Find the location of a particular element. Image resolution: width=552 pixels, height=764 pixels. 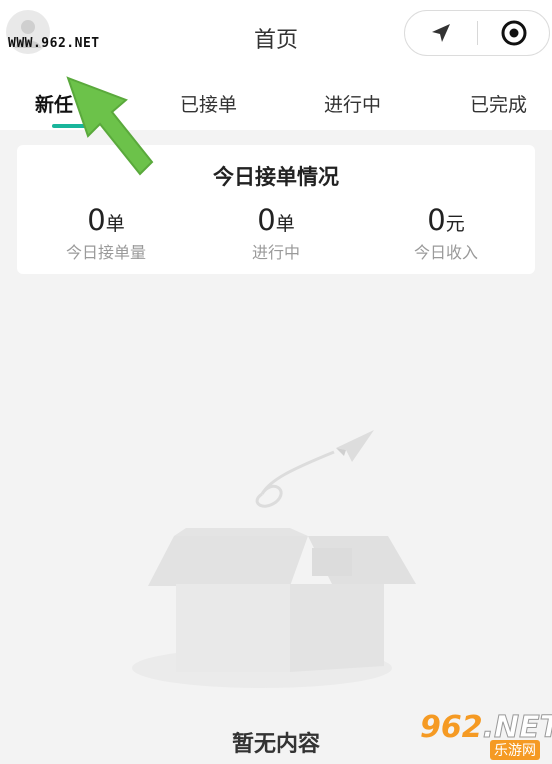

stat-today-income: 0元 今日收入 is located at coordinates (446, 233).